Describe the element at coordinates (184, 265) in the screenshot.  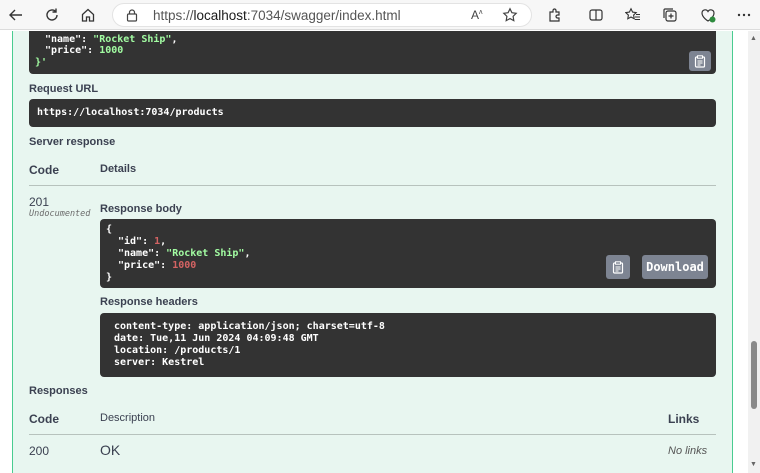
I see `response-price-value: 1000` at that location.